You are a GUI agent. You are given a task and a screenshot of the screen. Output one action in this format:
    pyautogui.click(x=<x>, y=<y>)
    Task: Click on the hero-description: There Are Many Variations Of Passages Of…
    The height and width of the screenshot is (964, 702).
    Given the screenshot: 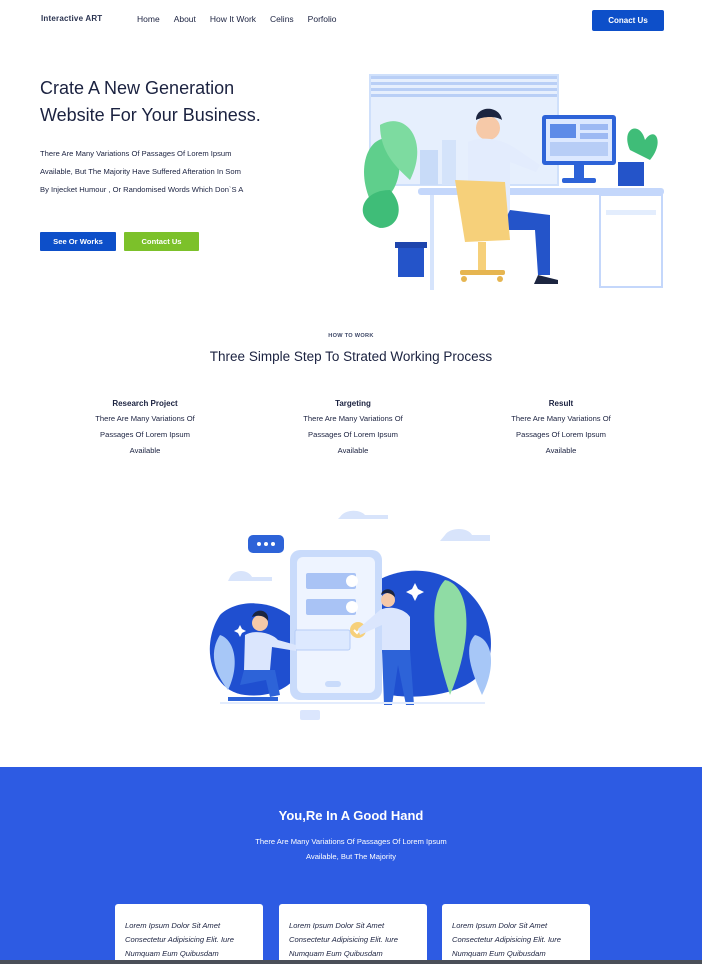 What is the action you would take?
    pyautogui.click(x=149, y=173)
    